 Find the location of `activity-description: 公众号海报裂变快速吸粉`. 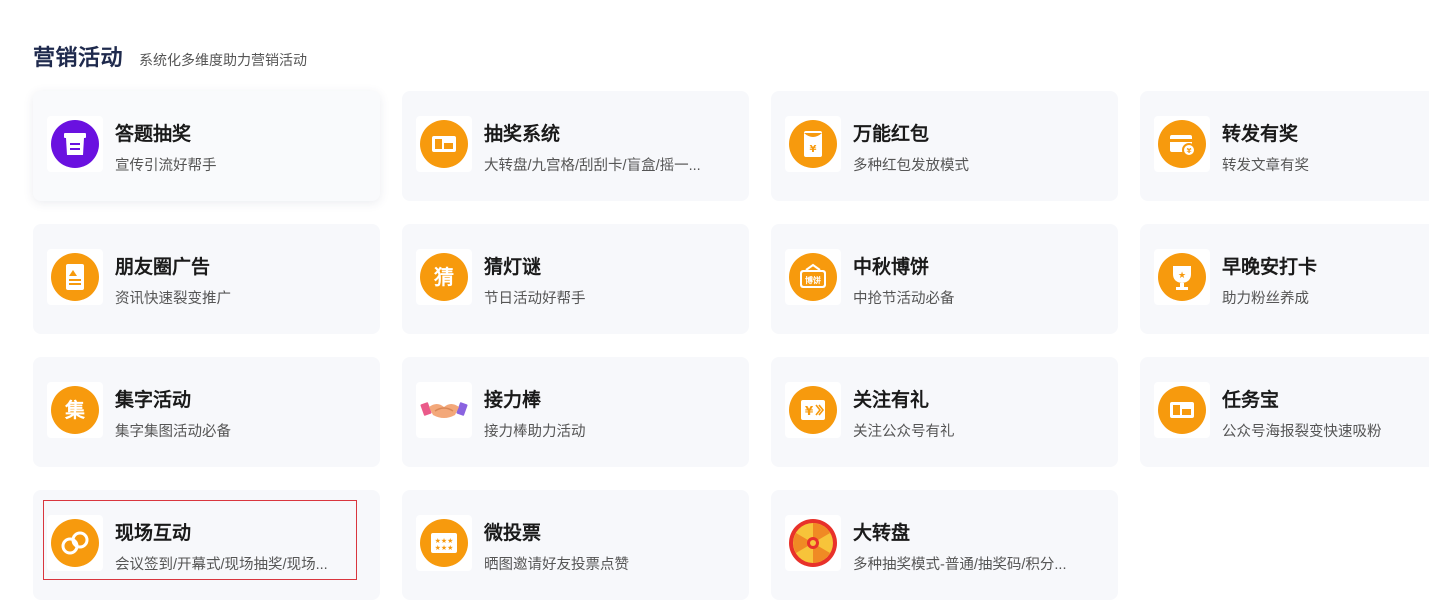

activity-description: 公众号海报裂变快速吸粉 is located at coordinates (1302, 432).